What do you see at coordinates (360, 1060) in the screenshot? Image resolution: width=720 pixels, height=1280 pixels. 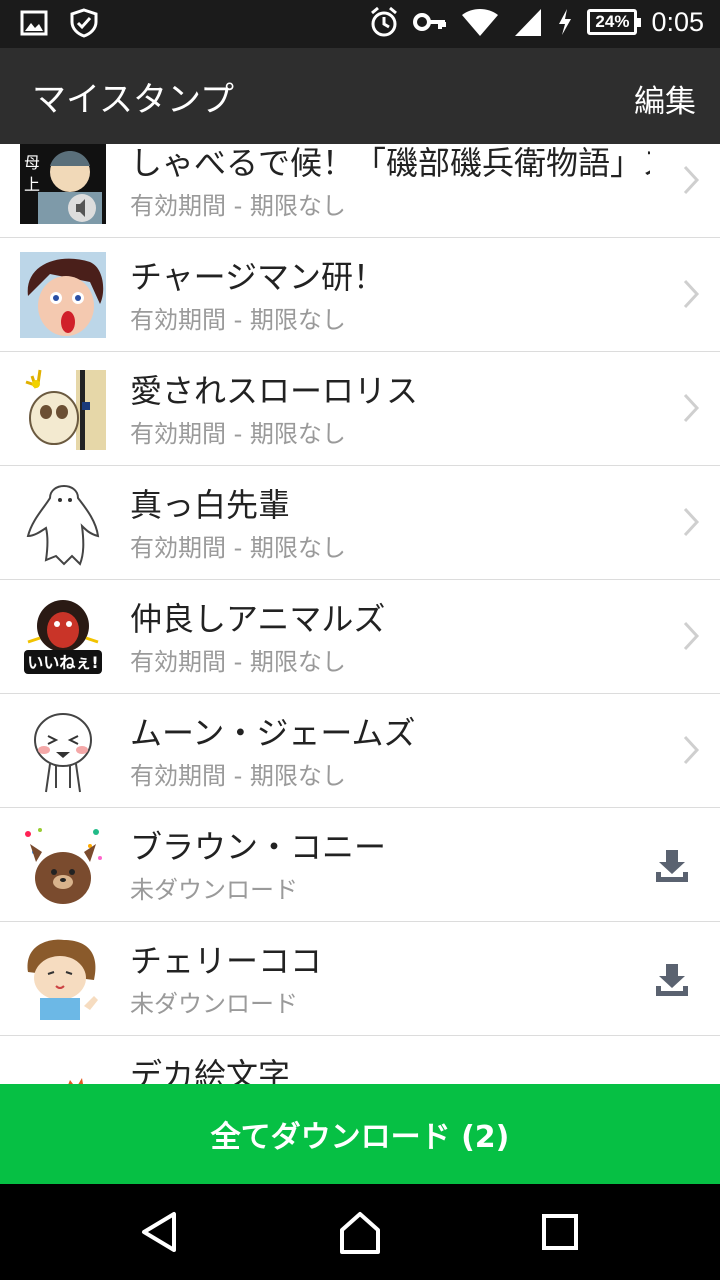 I see `list-item: デカ絵文字` at bounding box center [360, 1060].